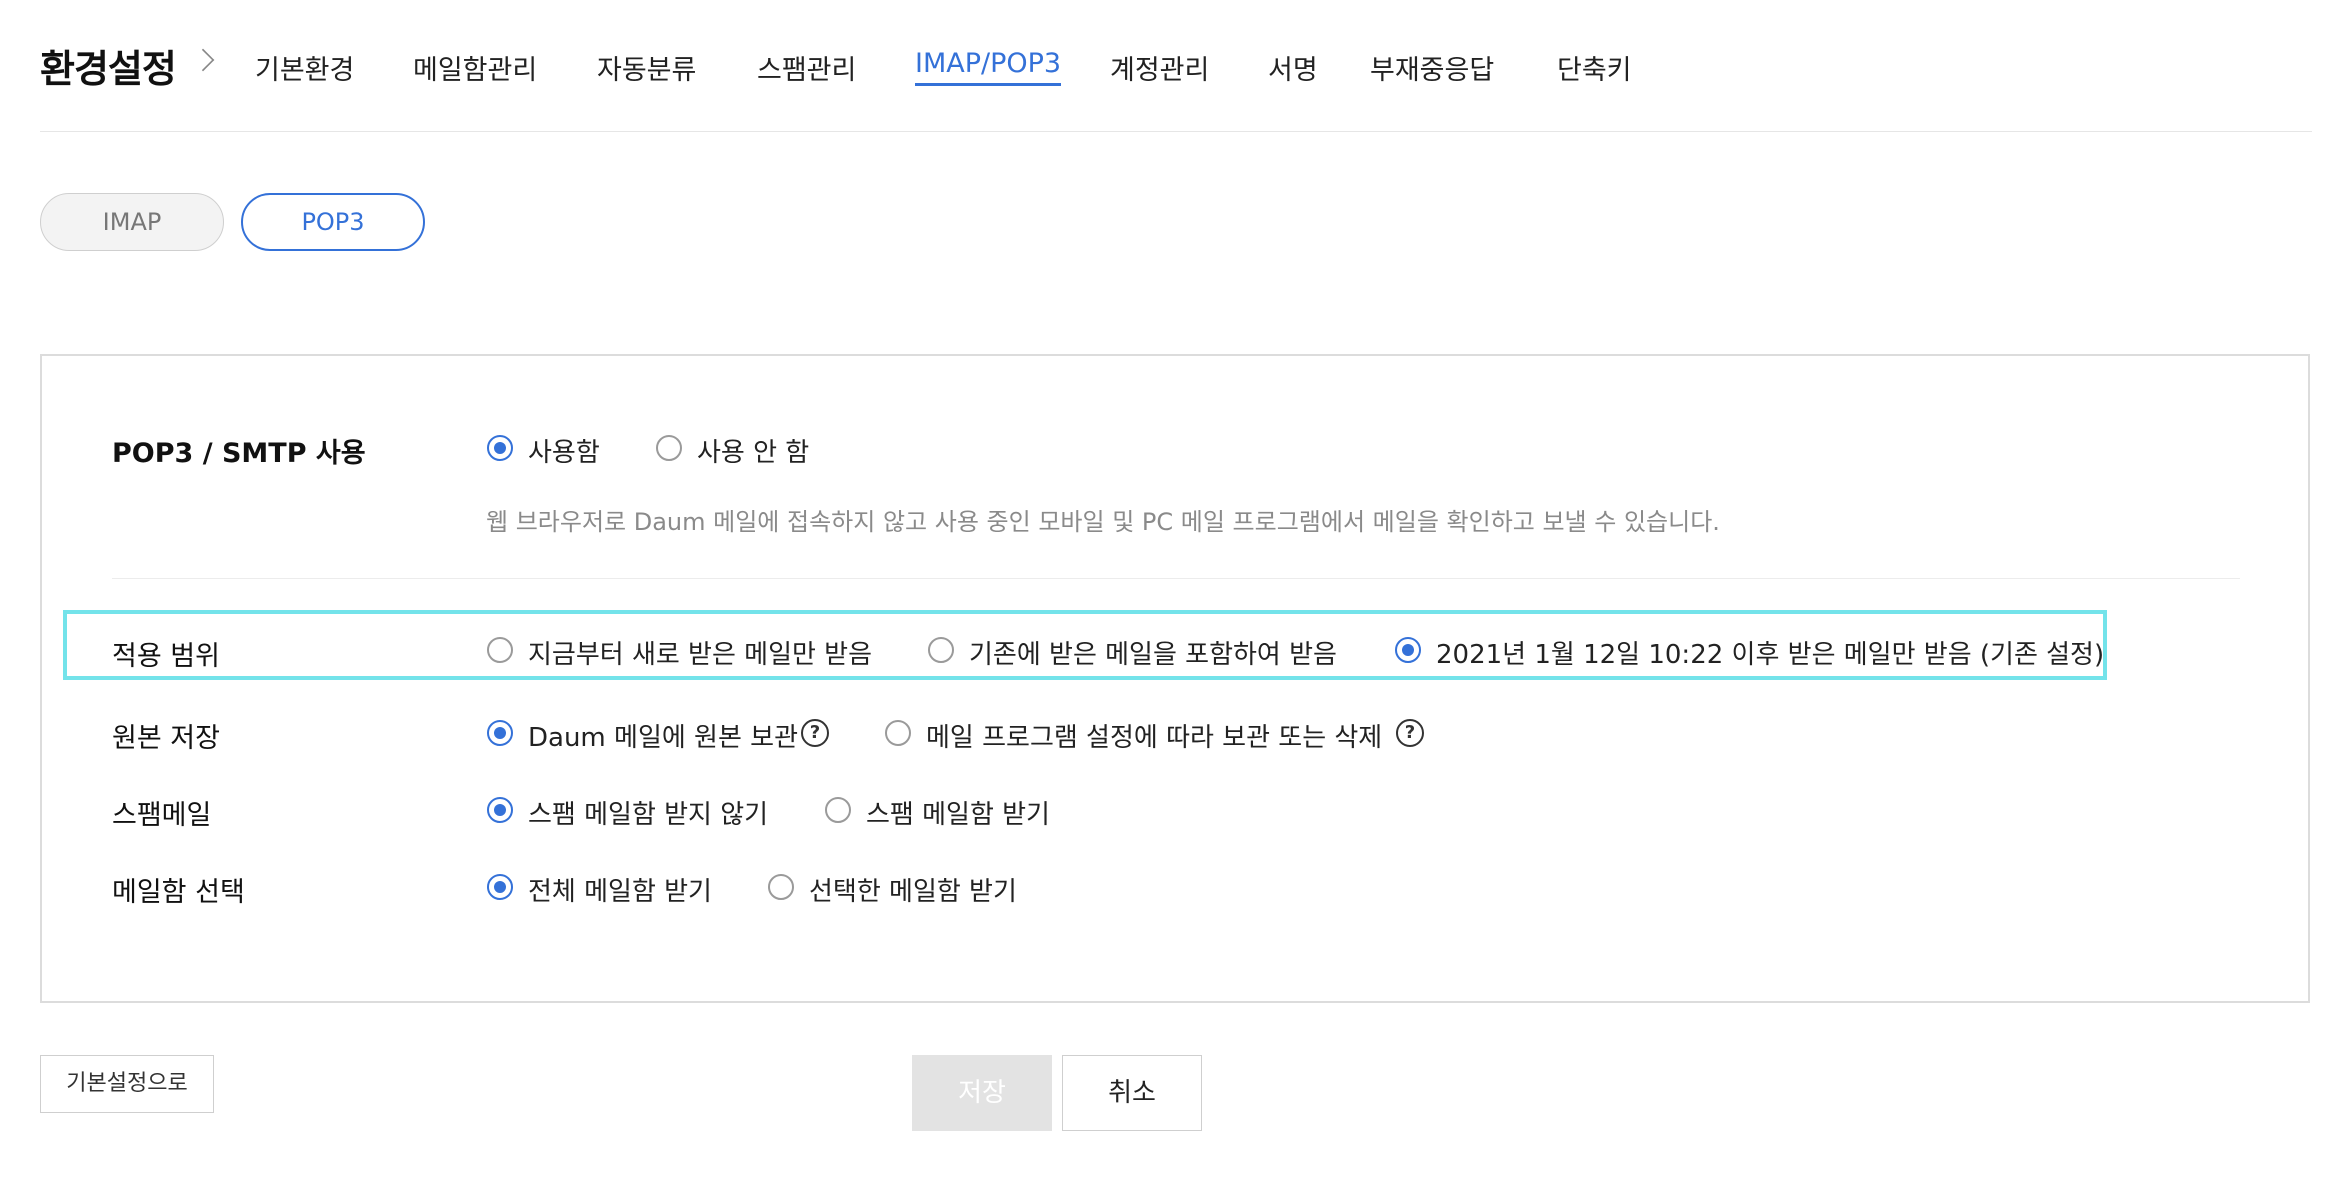 Image resolution: width=2328 pixels, height=1202 pixels. What do you see at coordinates (669, 448) in the screenshot?
I see `pop3-smtp-disable-radio` at bounding box center [669, 448].